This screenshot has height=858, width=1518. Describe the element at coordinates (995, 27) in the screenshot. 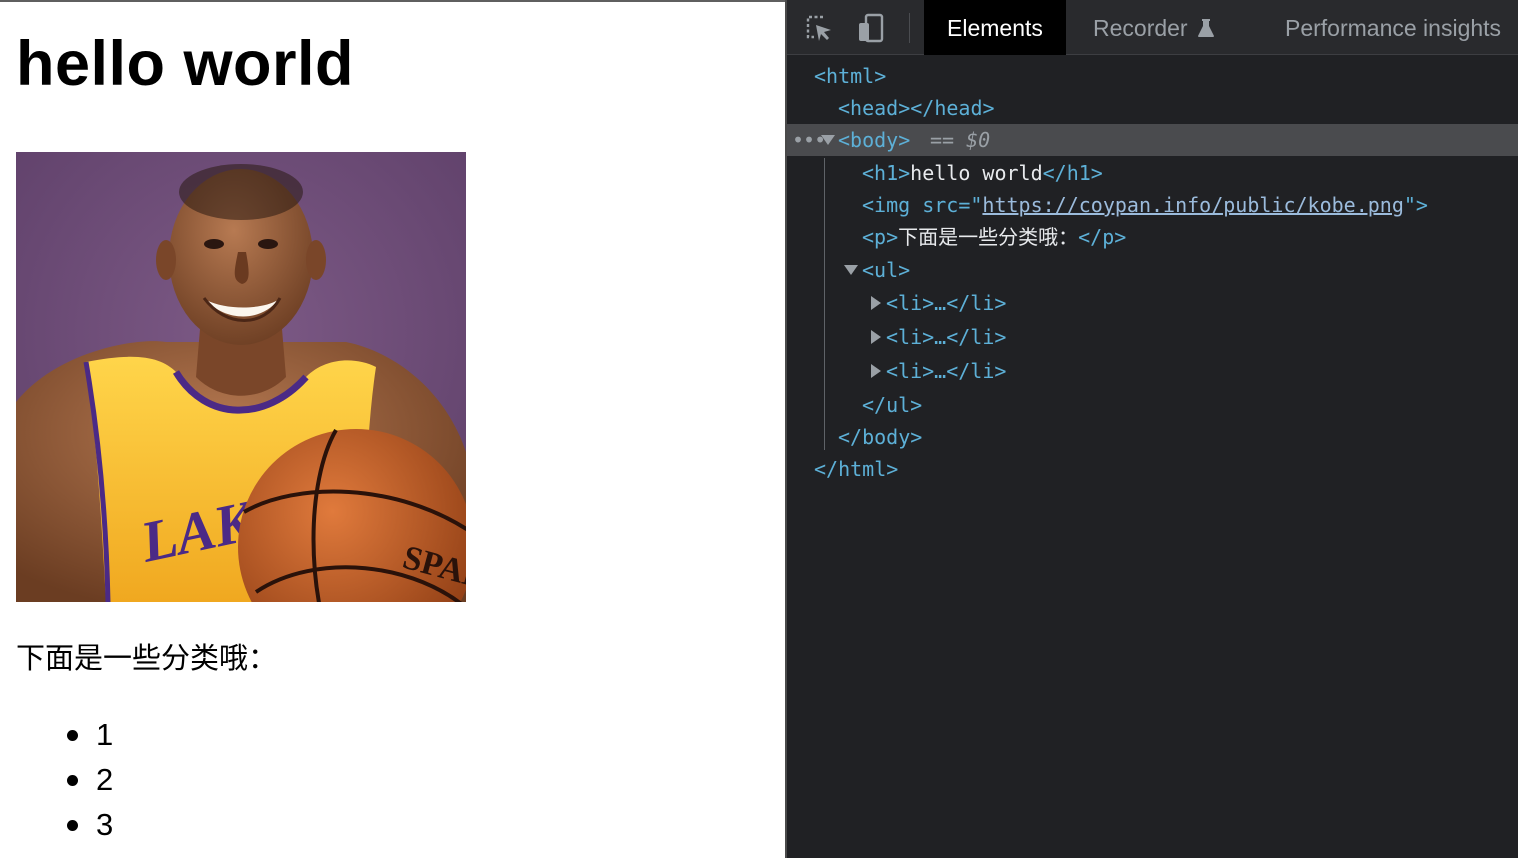

I see `tab-elements: Elements` at that location.